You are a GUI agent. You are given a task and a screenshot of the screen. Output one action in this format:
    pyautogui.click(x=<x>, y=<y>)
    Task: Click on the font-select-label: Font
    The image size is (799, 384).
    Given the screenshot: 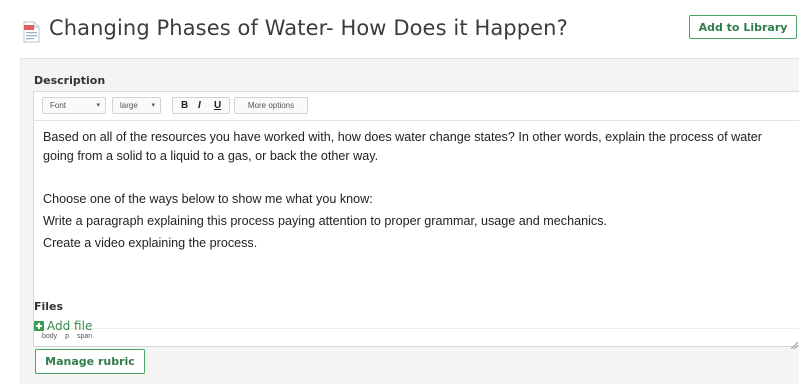 What is the action you would take?
    pyautogui.click(x=58, y=105)
    